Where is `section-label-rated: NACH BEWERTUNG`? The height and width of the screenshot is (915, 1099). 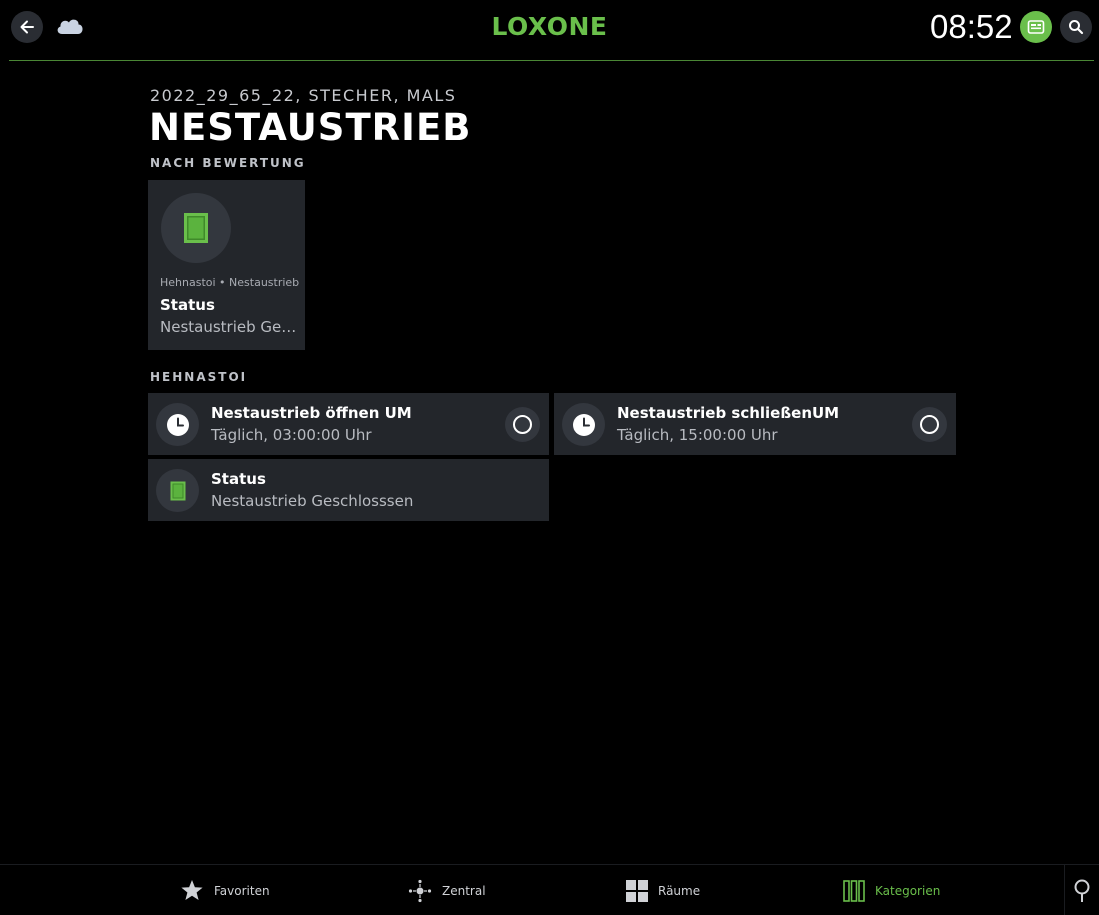
section-label-rated: NACH BEWERTUNG is located at coordinates (228, 163).